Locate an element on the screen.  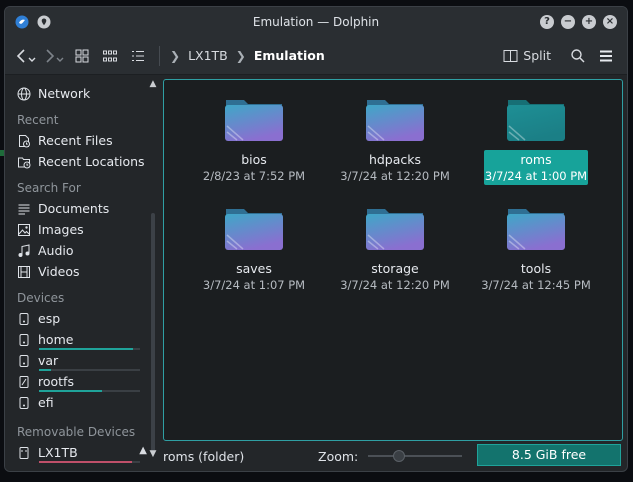
sidebar-item-documents: Documents is located at coordinates (82, 208).